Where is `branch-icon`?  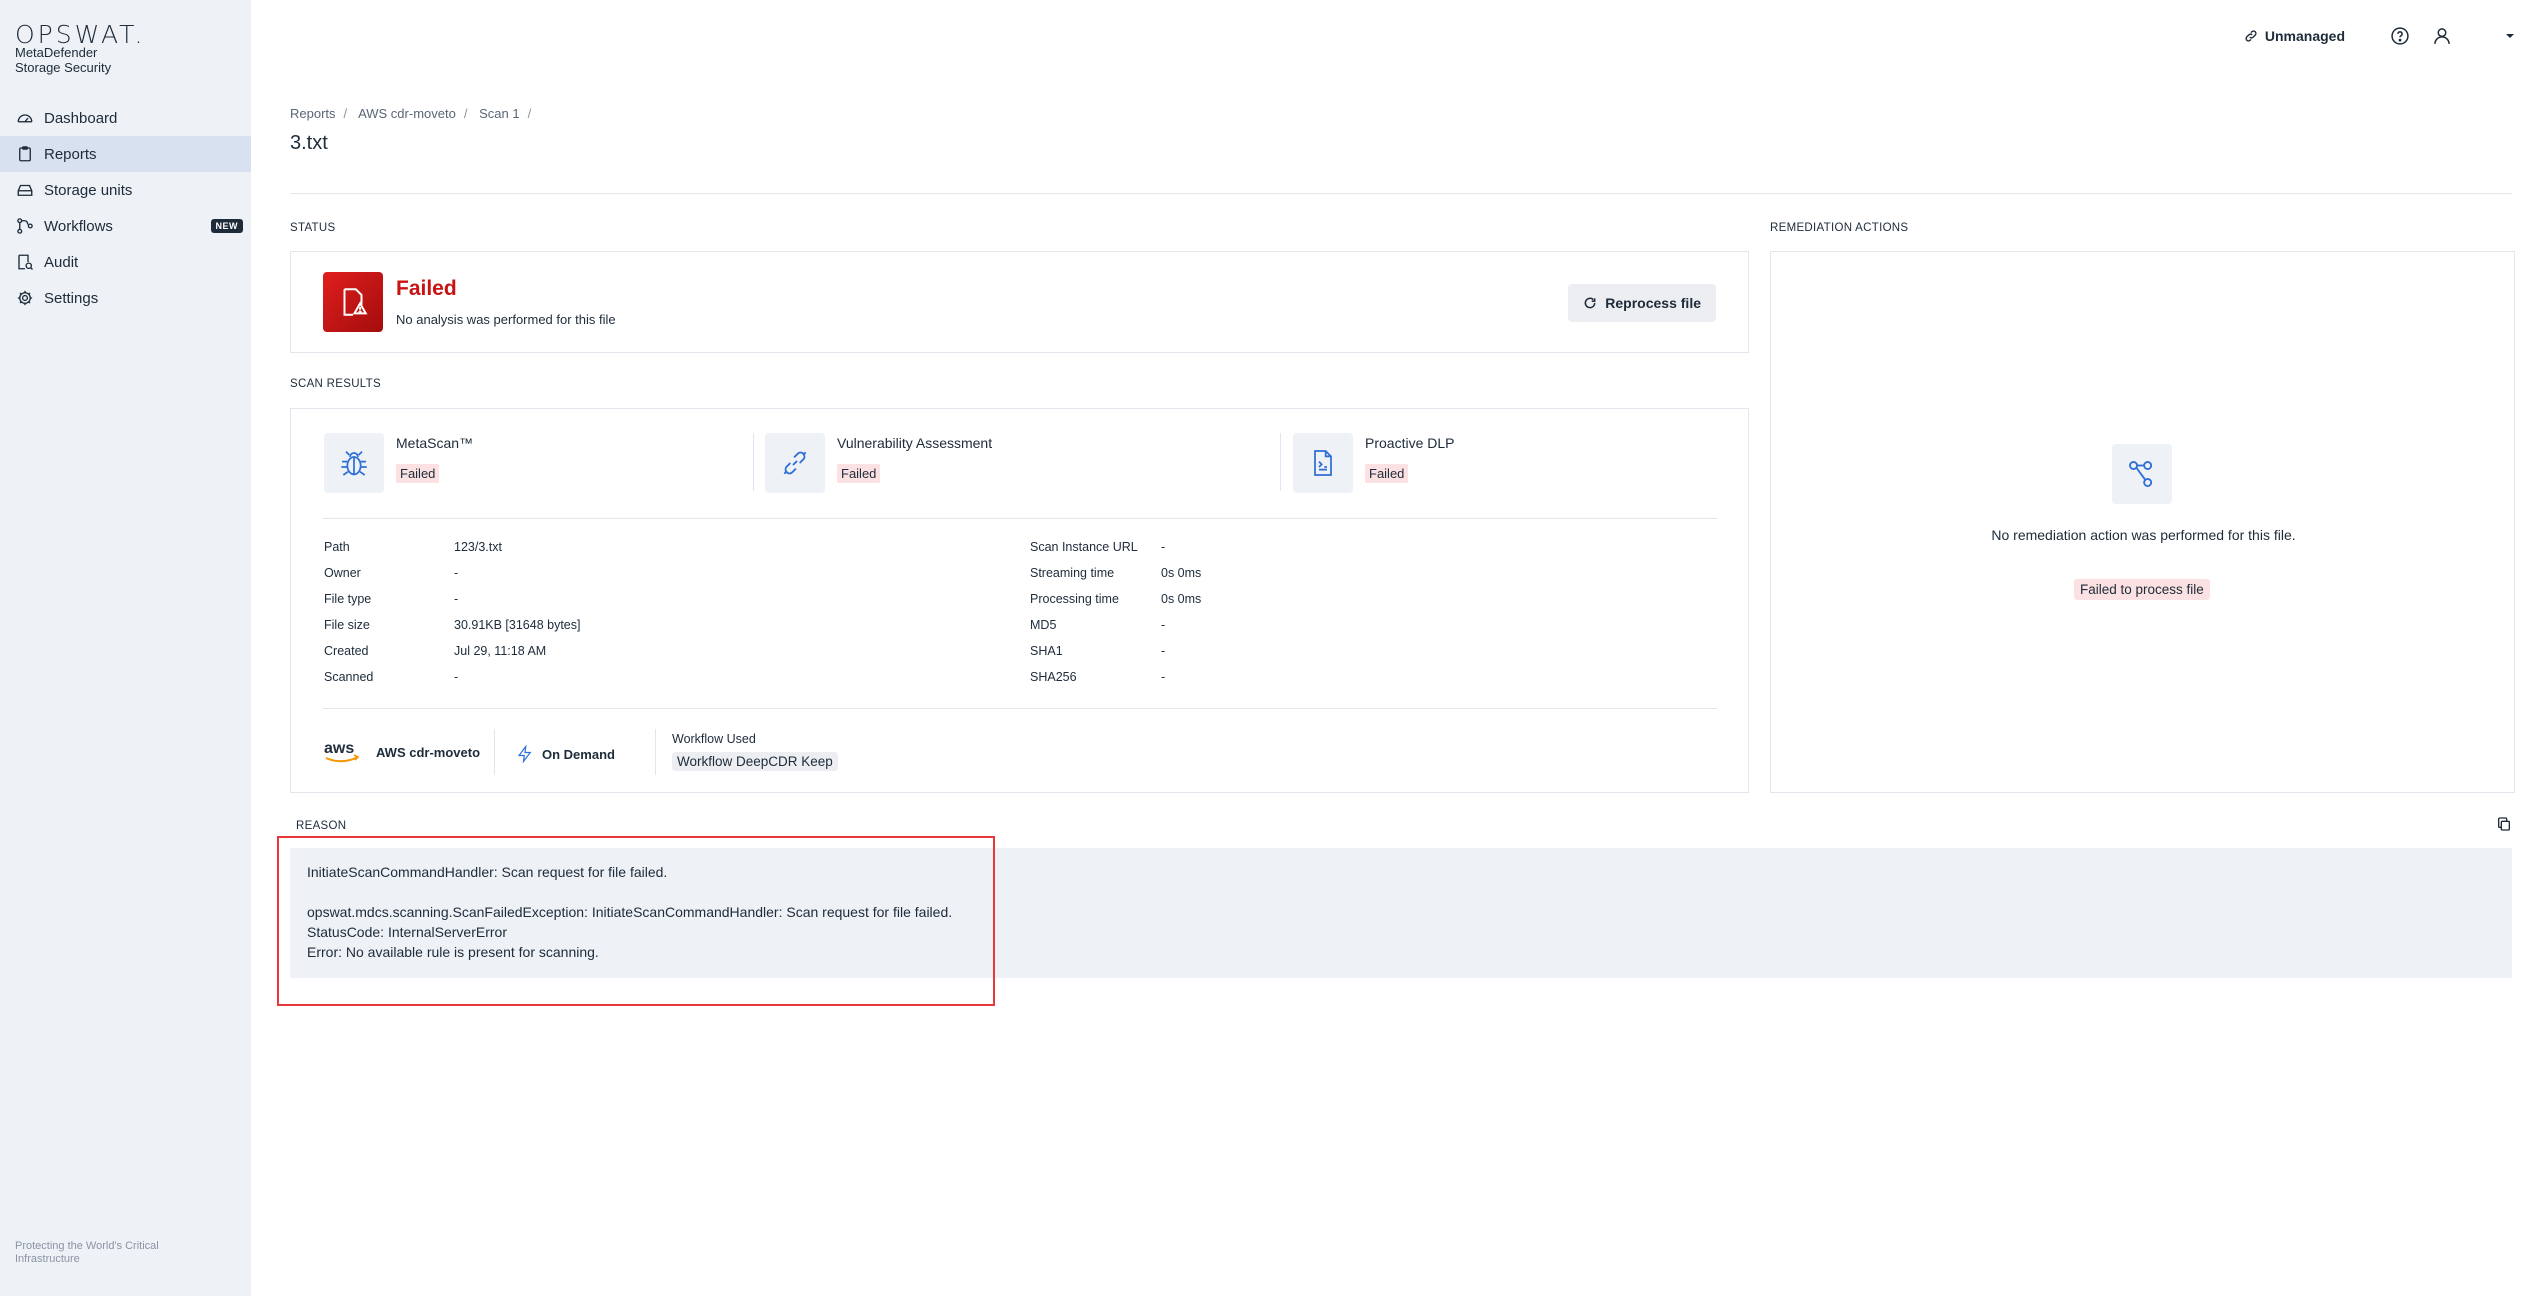
branch-icon is located at coordinates (2142, 474).